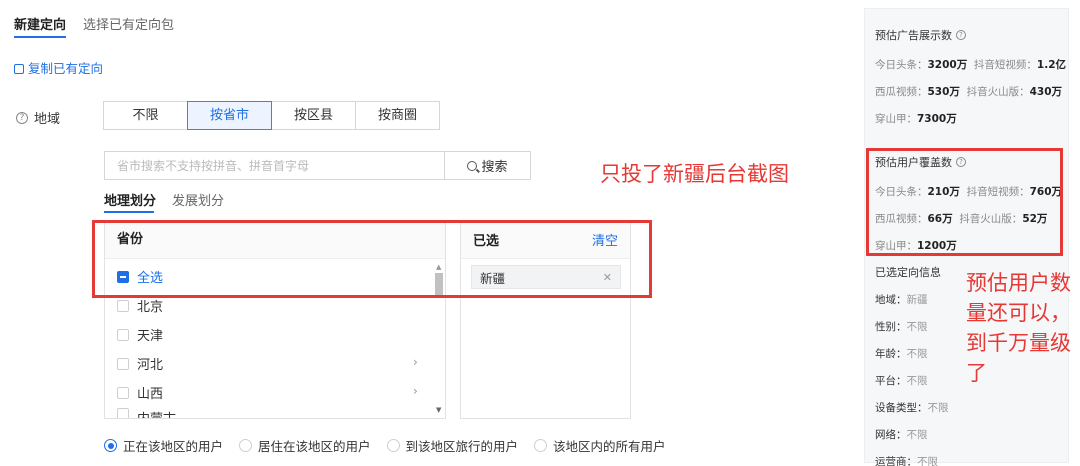  What do you see at coordinates (462, 446) in the screenshot?
I see `radio-label: 到该地区旅行的用户` at bounding box center [462, 446].